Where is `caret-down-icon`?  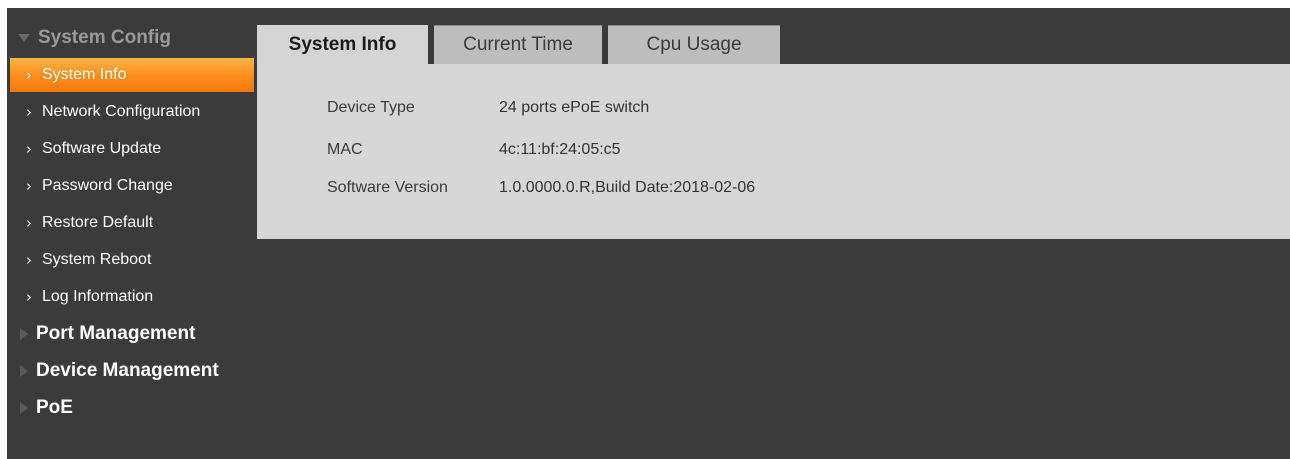 caret-down-icon is located at coordinates (24, 38).